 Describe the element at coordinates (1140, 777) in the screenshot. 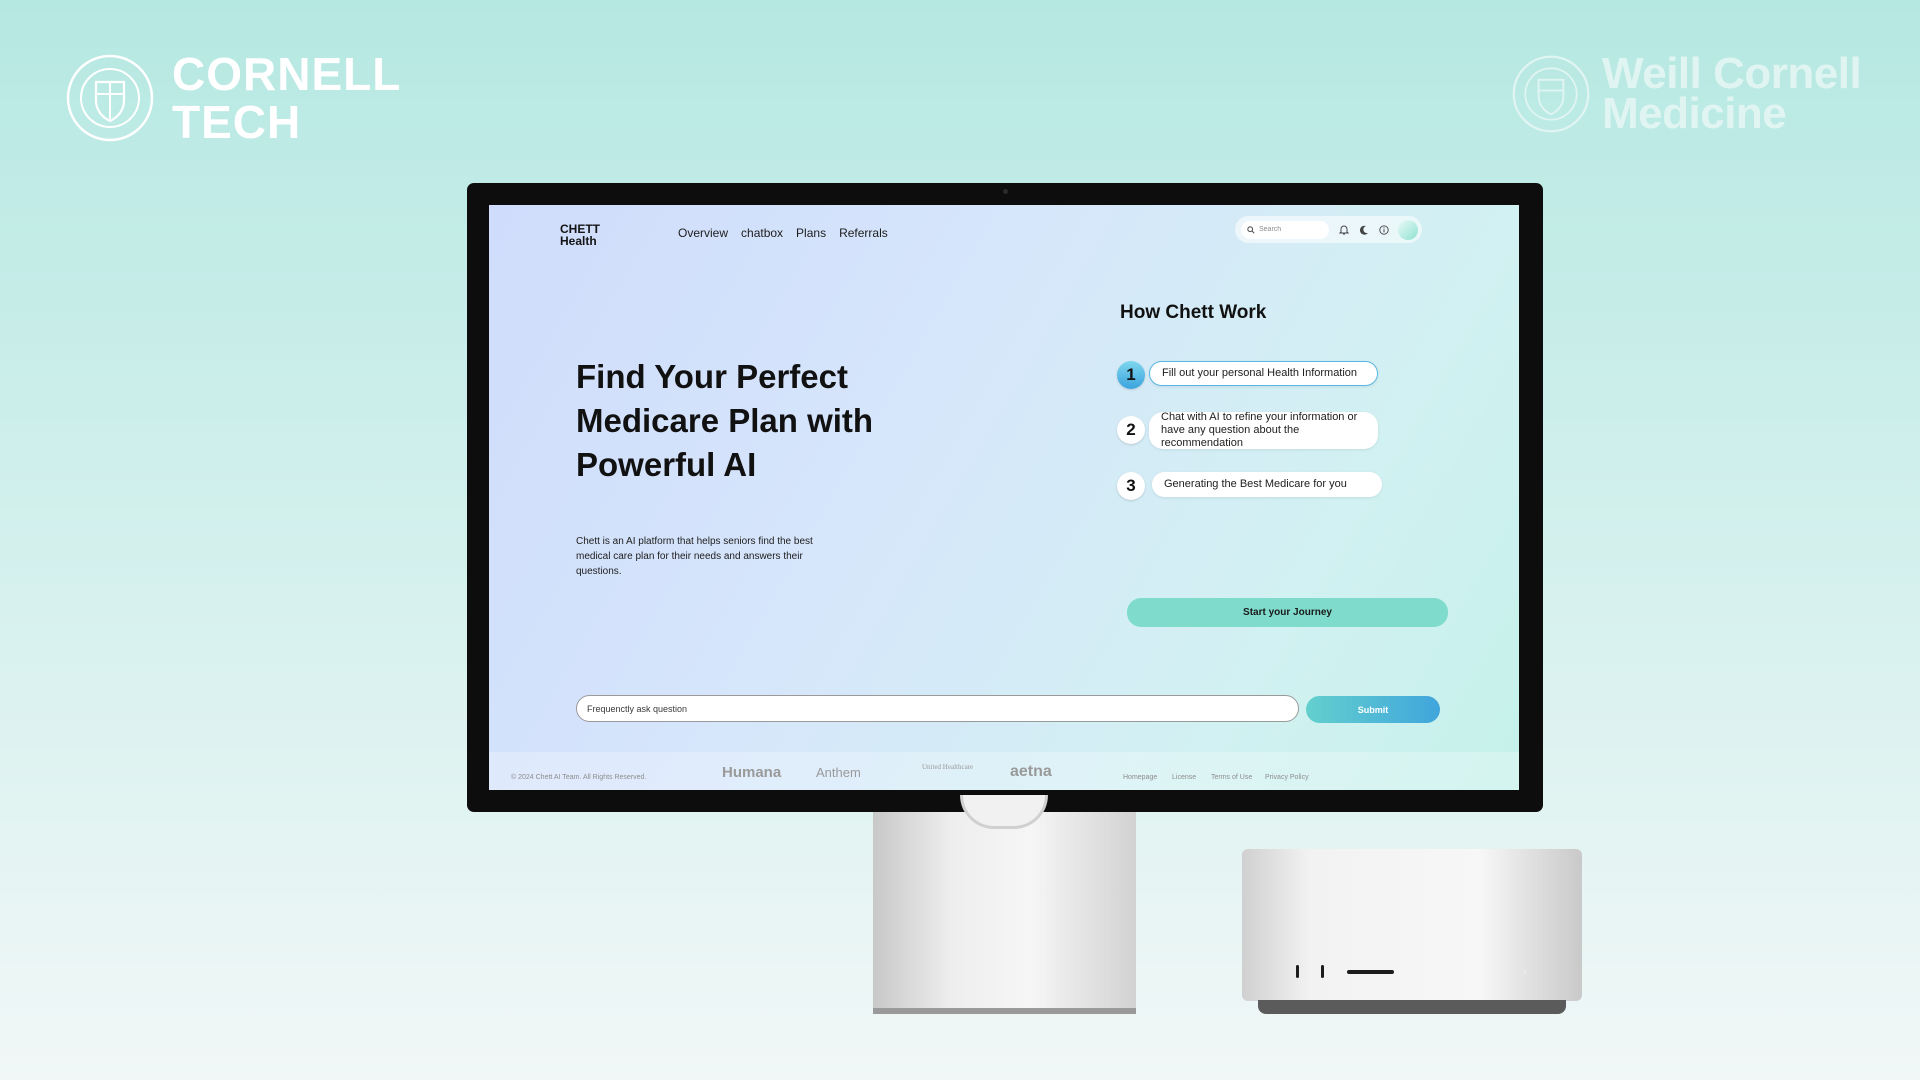

I see `footer-link-homepage: Homepage` at that location.